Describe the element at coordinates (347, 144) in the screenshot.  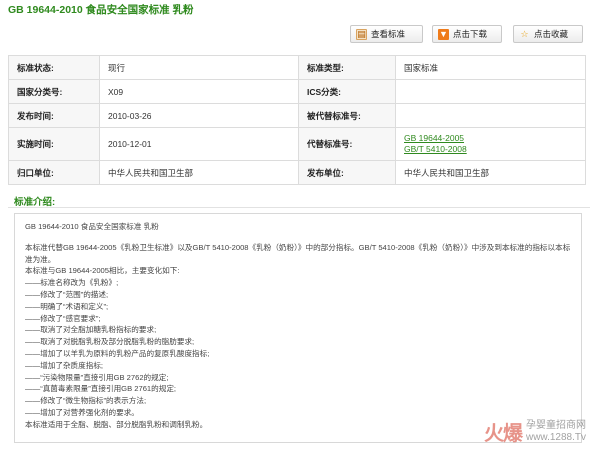
I see `replaces-label: 代替标准号:` at that location.